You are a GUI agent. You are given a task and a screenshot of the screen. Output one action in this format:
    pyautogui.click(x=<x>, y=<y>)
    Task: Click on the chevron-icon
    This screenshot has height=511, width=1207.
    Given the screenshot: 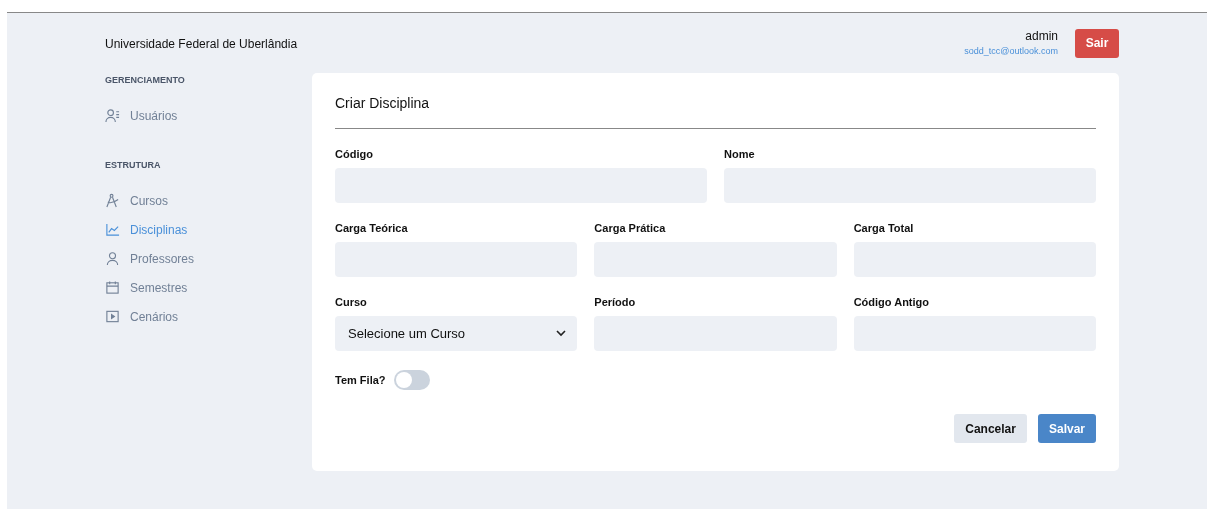 What is the action you would take?
    pyautogui.click(x=561, y=333)
    